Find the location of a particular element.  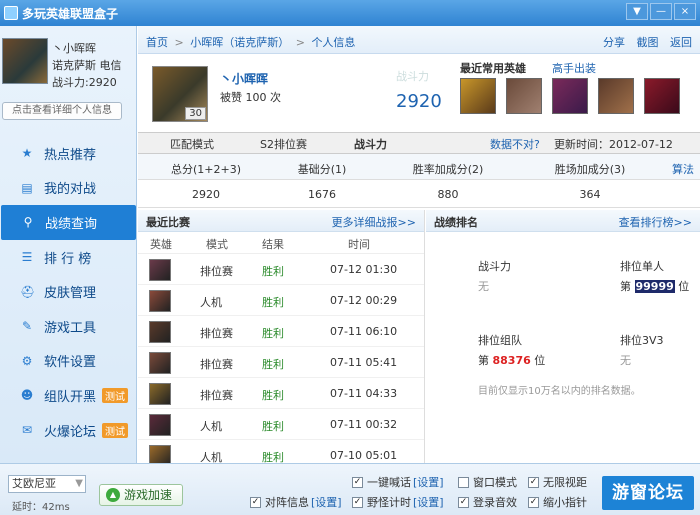

match-row: 排位赛 胜利 07-11 06:10 is located at coordinates (281, 331).